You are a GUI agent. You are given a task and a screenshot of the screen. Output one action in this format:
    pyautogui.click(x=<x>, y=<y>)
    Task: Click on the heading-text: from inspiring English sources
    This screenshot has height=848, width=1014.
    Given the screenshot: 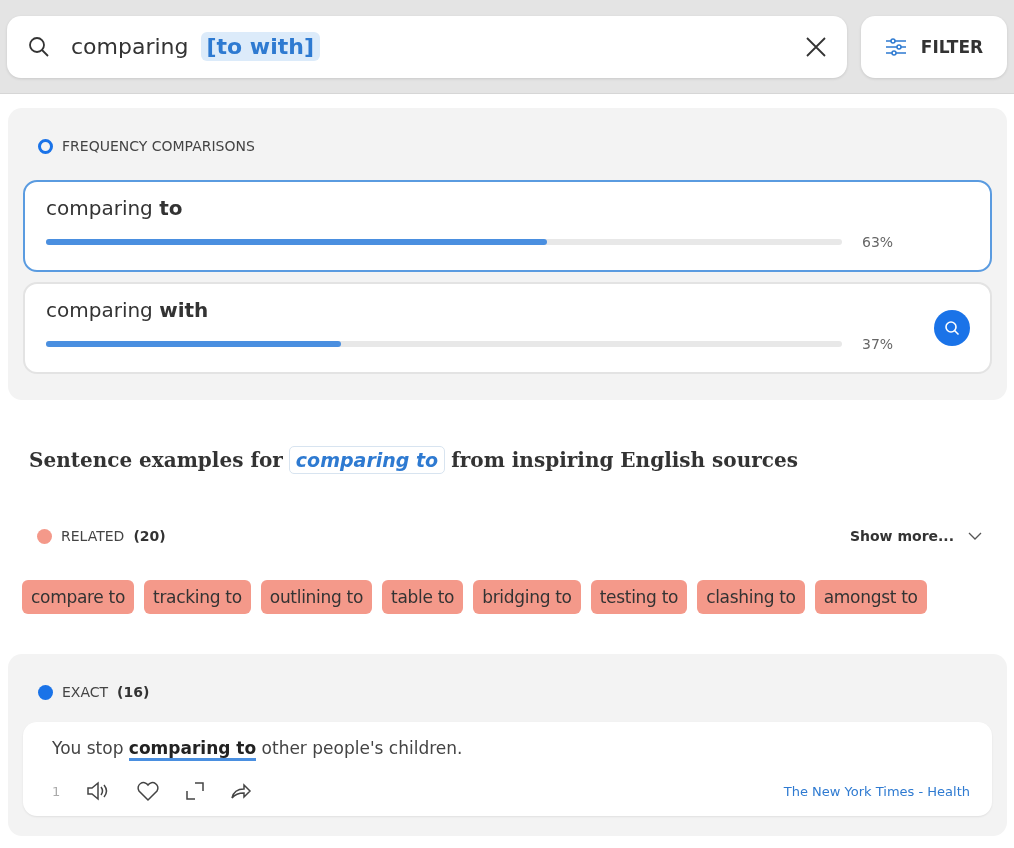 What is the action you would take?
    pyautogui.click(x=624, y=460)
    